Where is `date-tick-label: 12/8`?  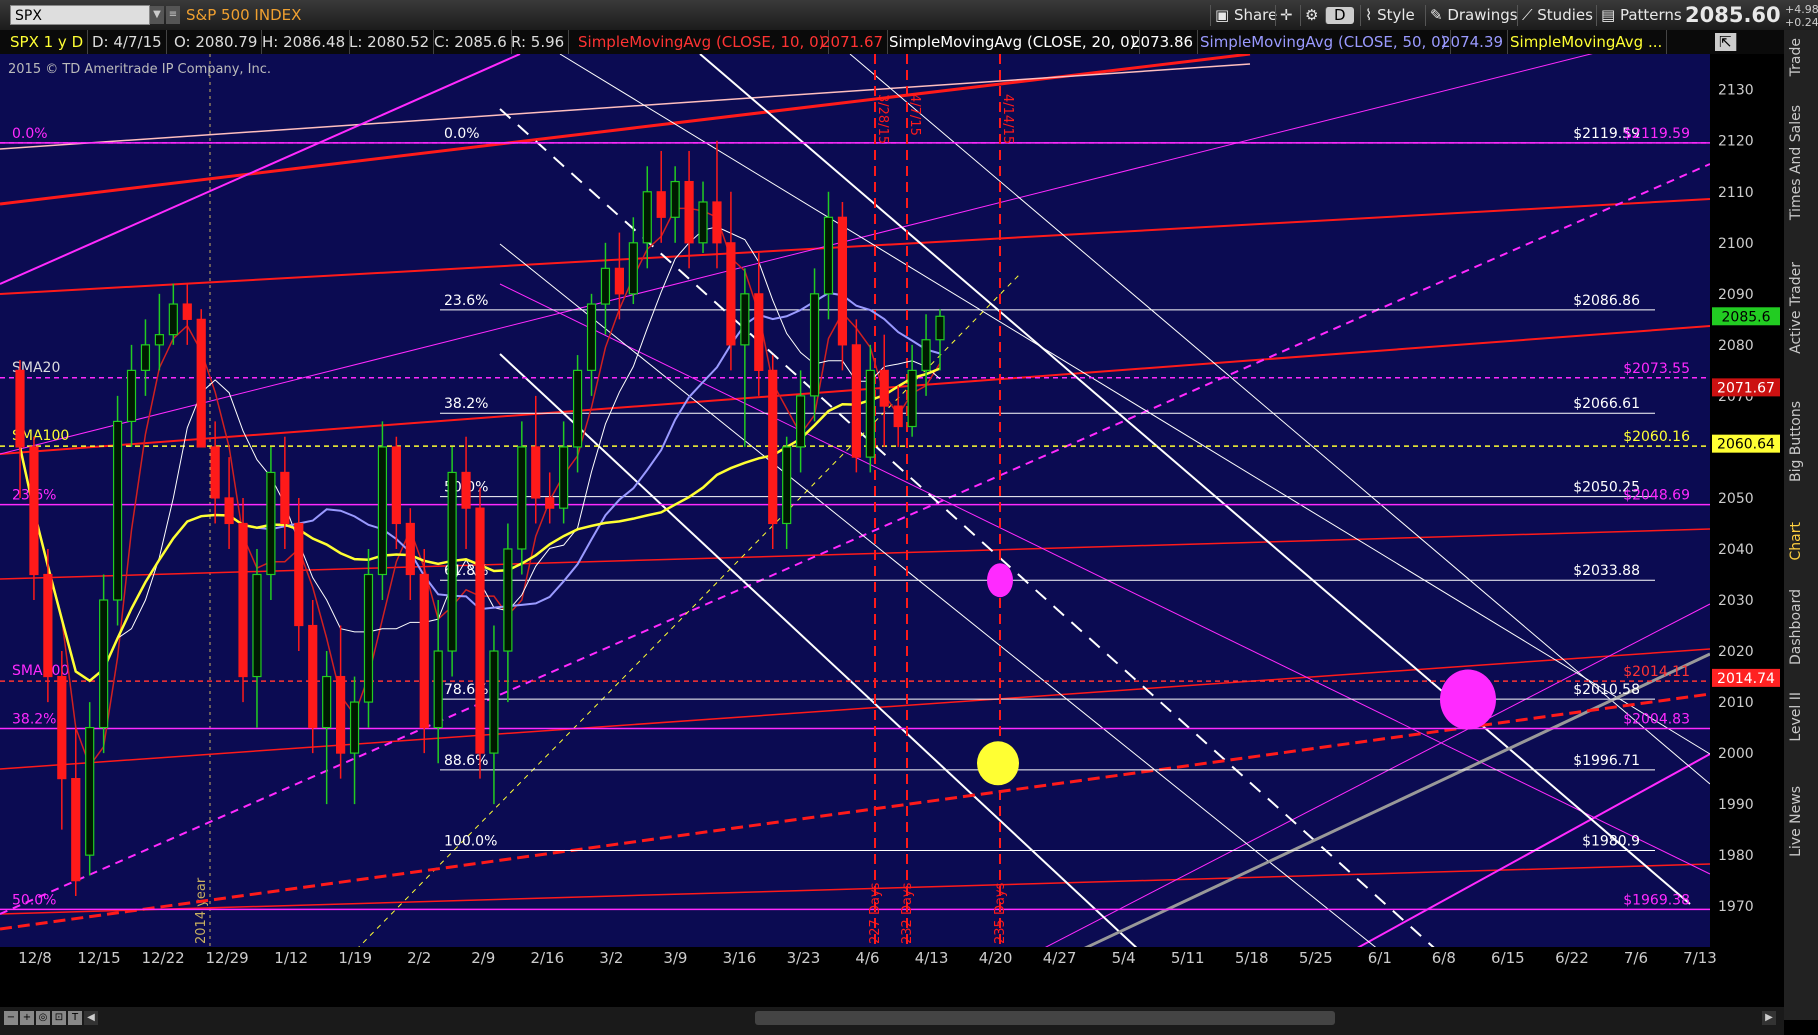 date-tick-label: 12/8 is located at coordinates (35, 958).